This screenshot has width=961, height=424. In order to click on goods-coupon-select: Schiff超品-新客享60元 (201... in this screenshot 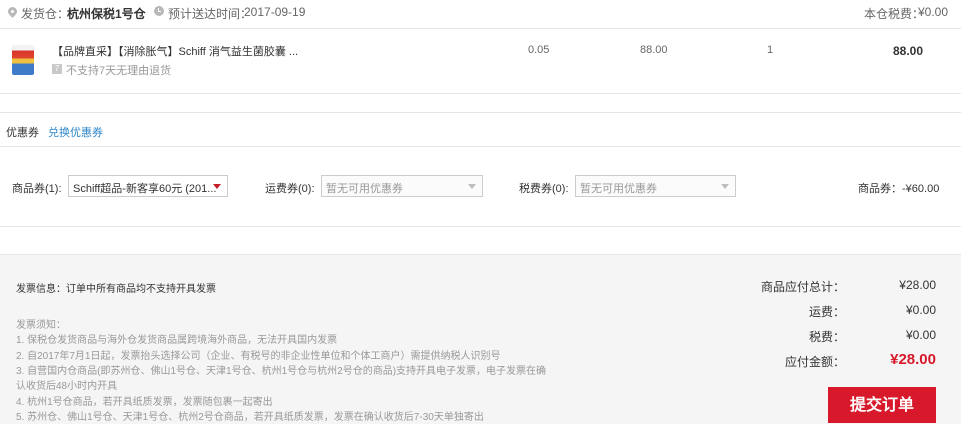, I will do `click(148, 186)`.